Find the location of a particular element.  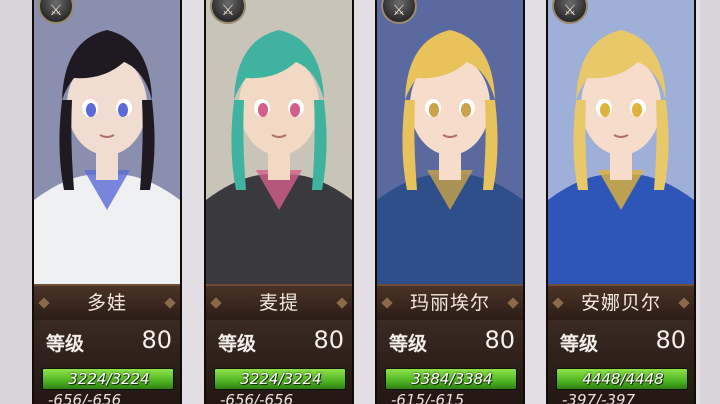

character-name: 安娜贝尔 is located at coordinates (621, 303).